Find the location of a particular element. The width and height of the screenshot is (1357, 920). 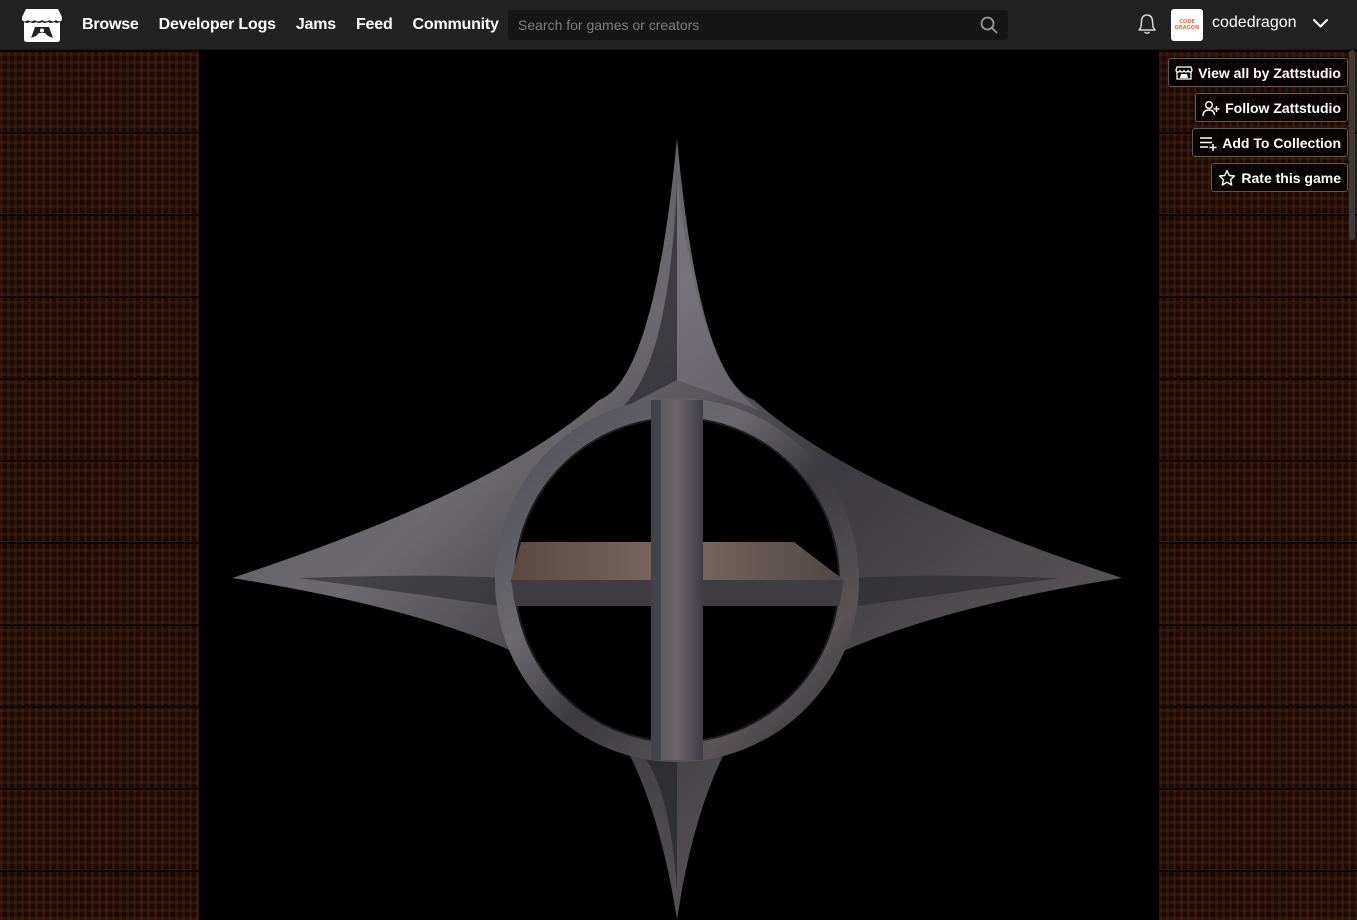

nav-community: Community is located at coordinates (456, 25).